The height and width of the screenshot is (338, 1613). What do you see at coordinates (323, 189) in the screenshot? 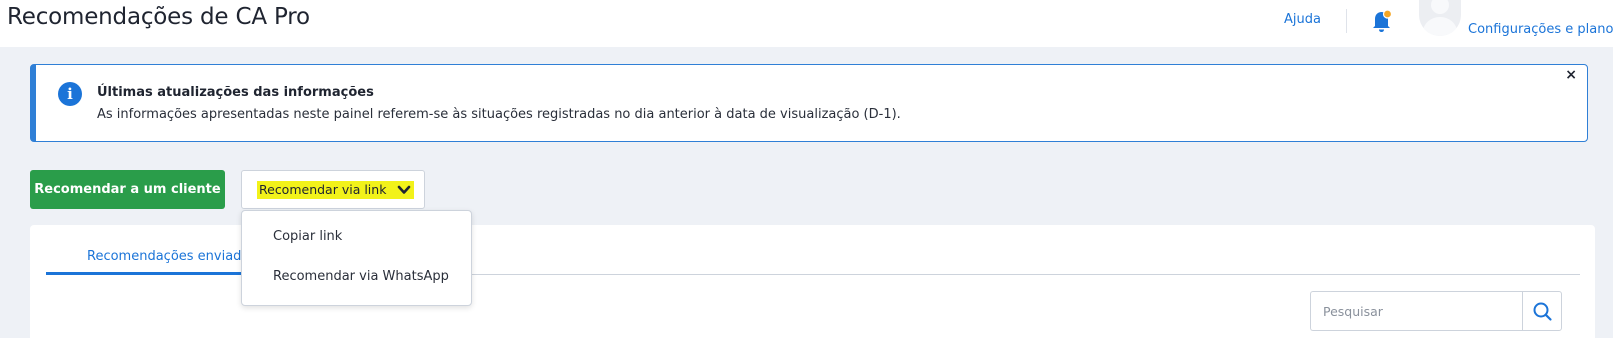
I see `recommend-link-label: Recomendar via link` at bounding box center [323, 189].